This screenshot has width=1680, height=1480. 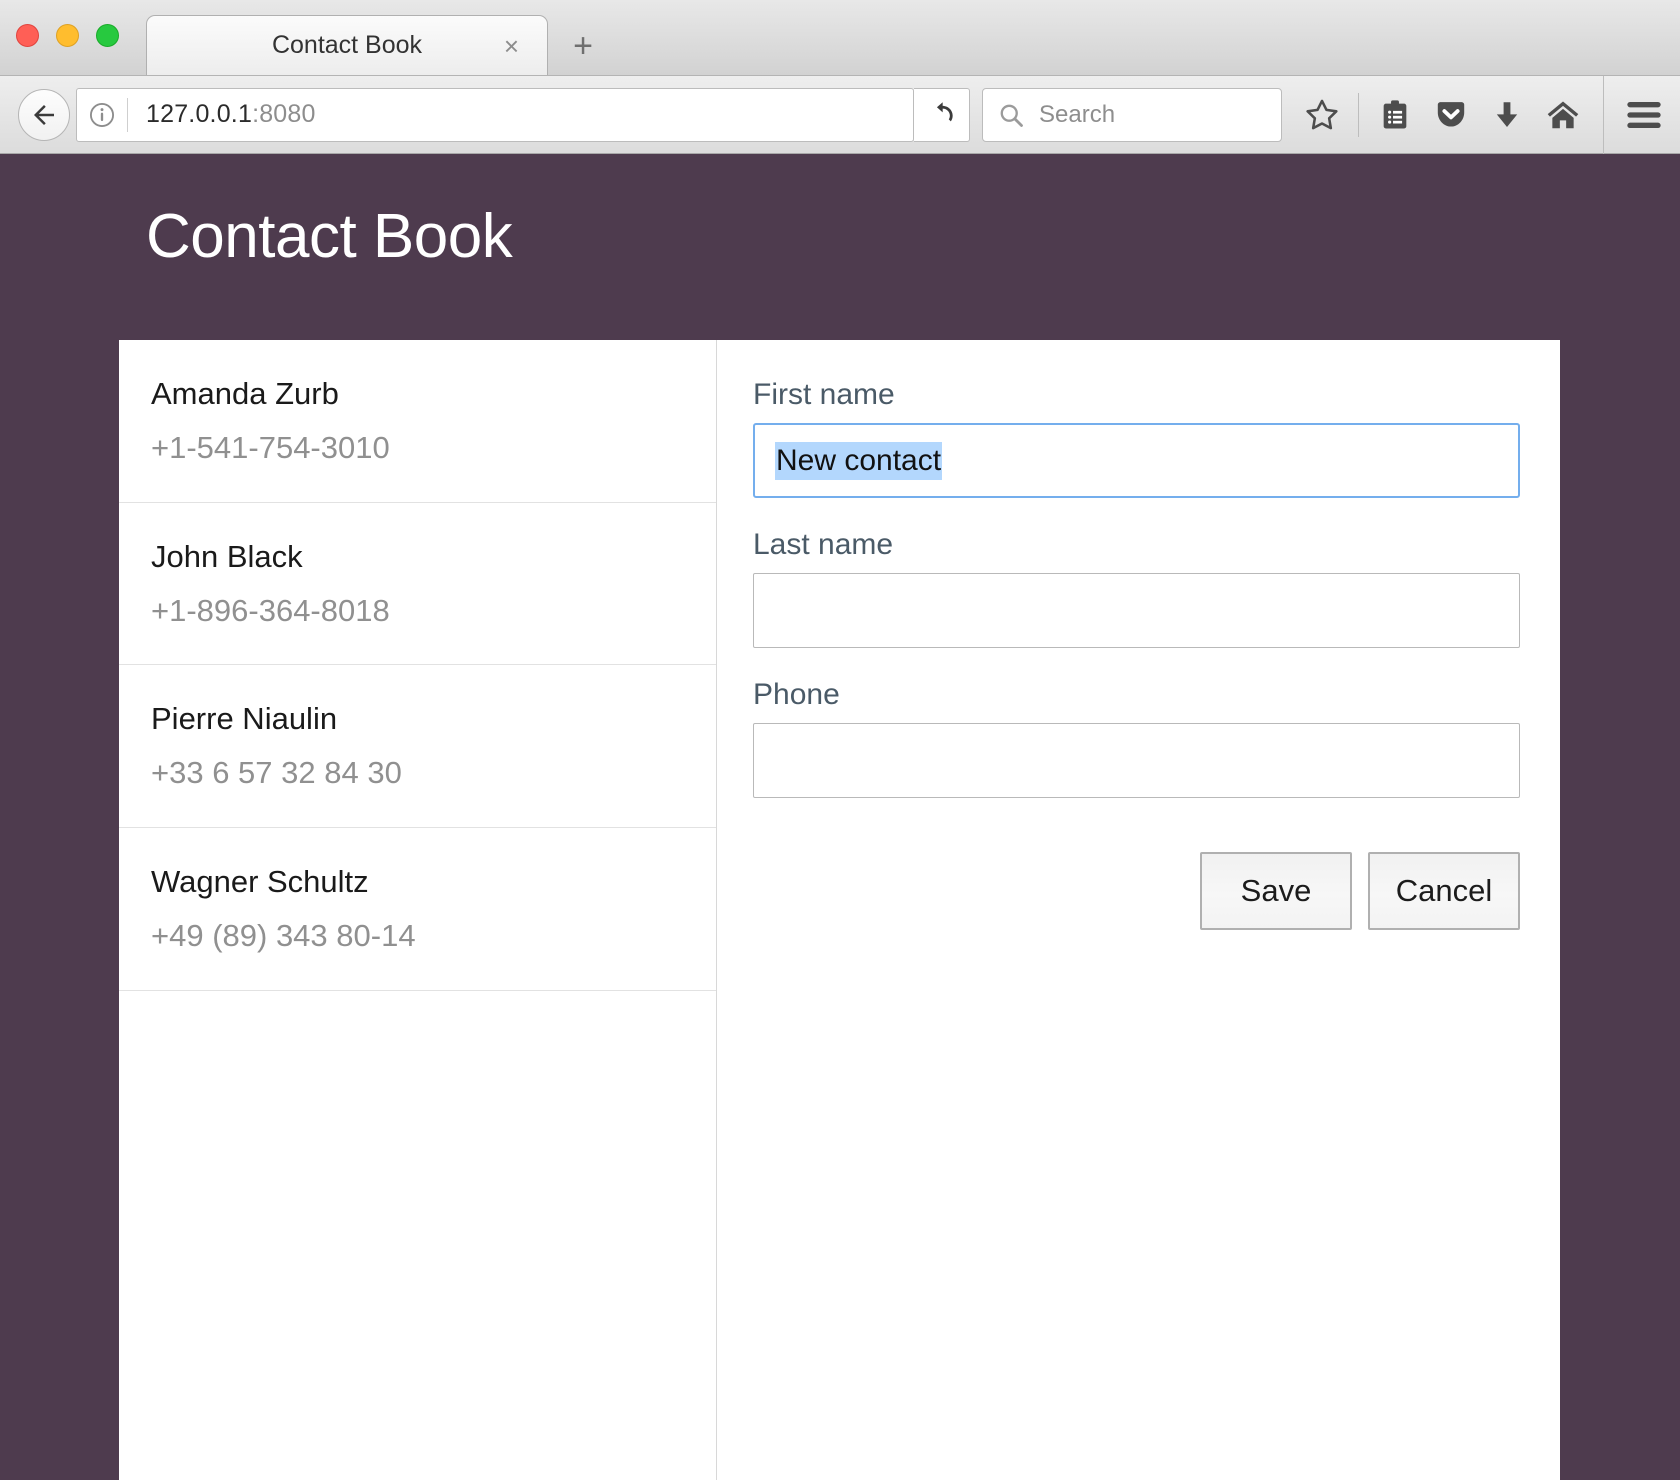 What do you see at coordinates (270, 610) in the screenshot?
I see `contact-phone: +1-896-364-8018` at bounding box center [270, 610].